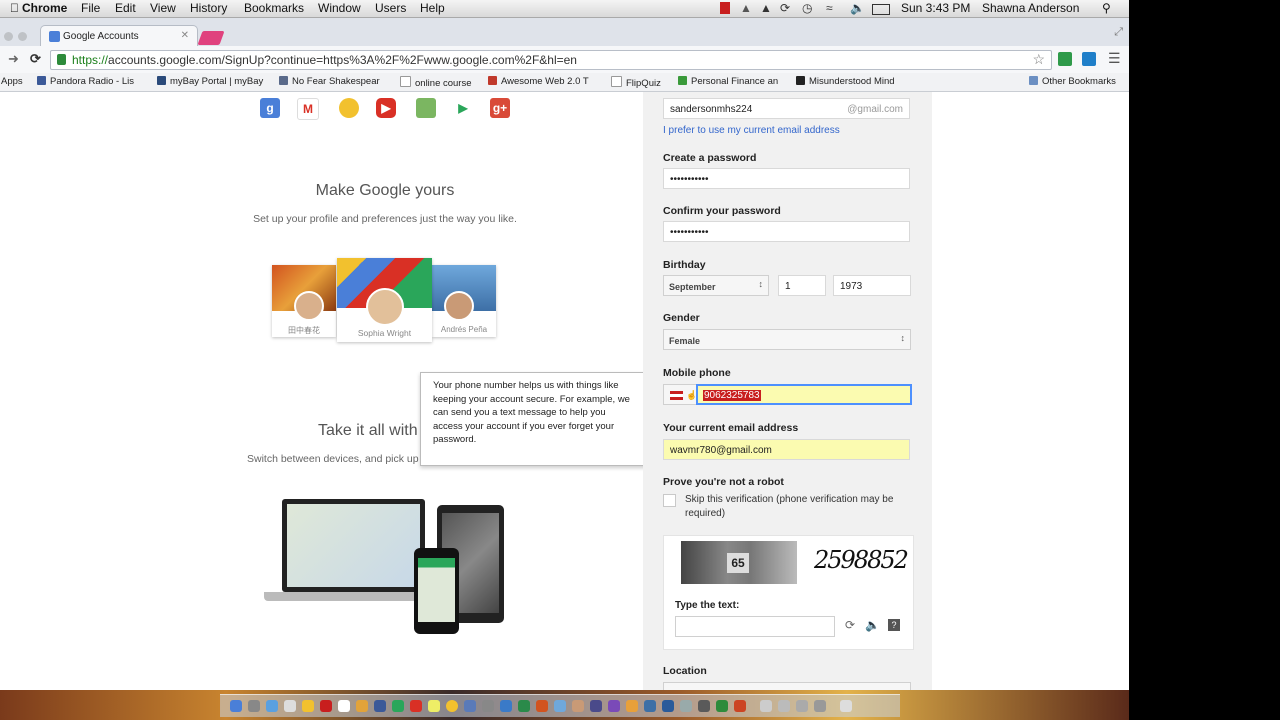 The width and height of the screenshot is (1280, 720). What do you see at coordinates (1065, 59) in the screenshot?
I see `extension-leaf-icon` at bounding box center [1065, 59].